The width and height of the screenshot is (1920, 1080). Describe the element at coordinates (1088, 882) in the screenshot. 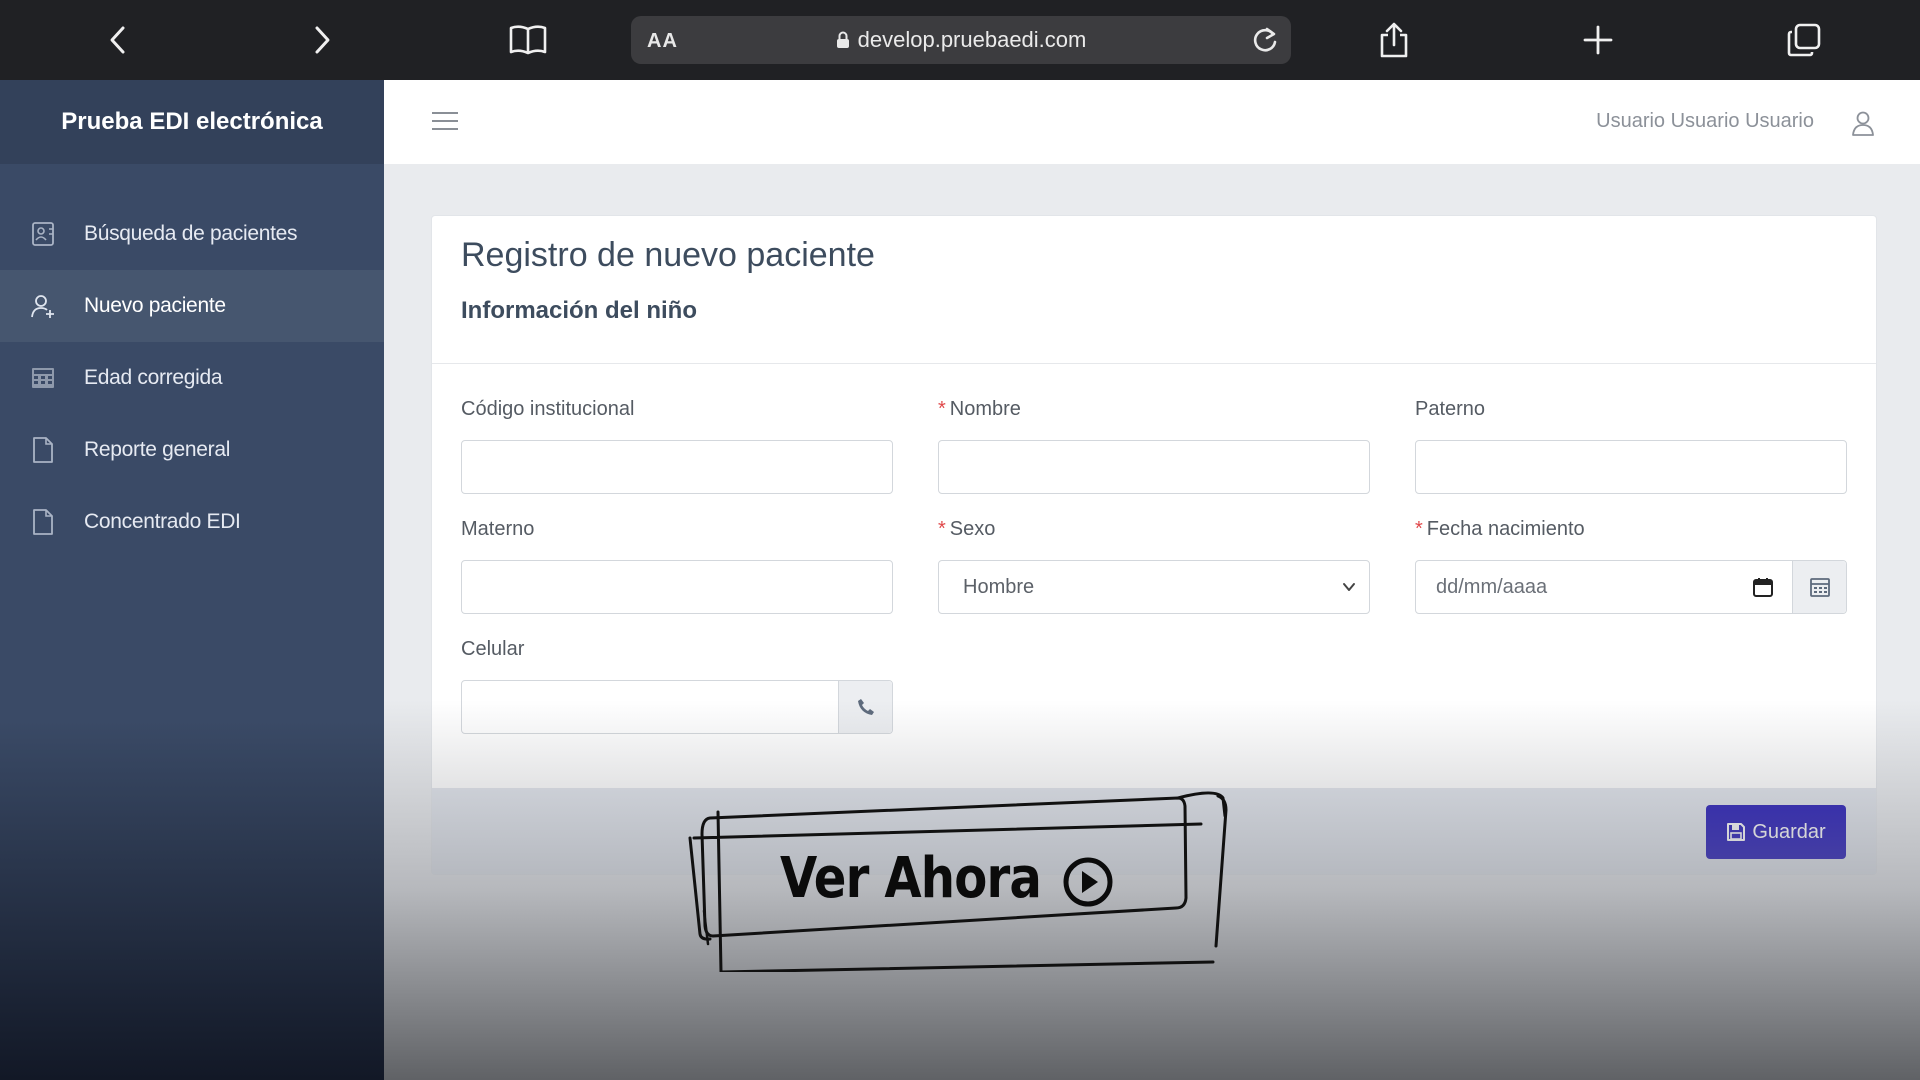

I see `play-circle-icon` at that location.